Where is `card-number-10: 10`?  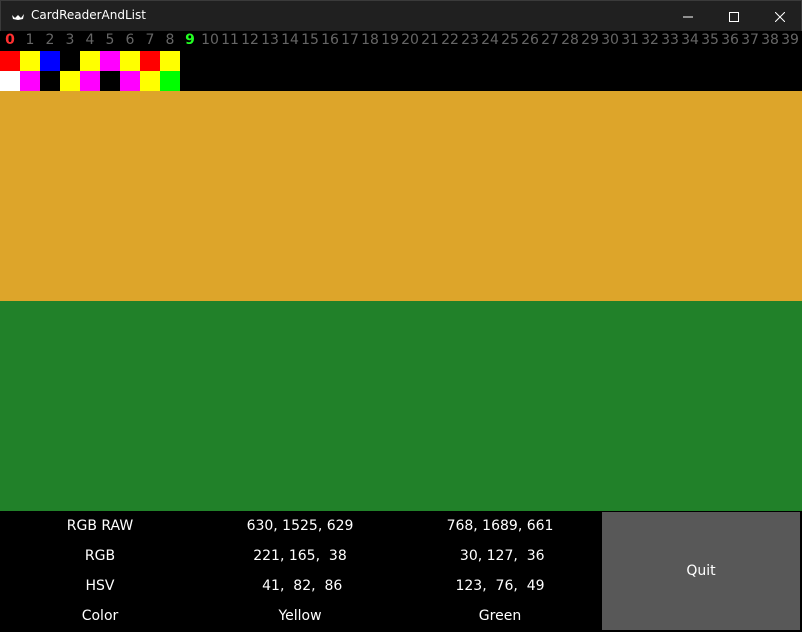 card-number-10: 10 is located at coordinates (210, 40).